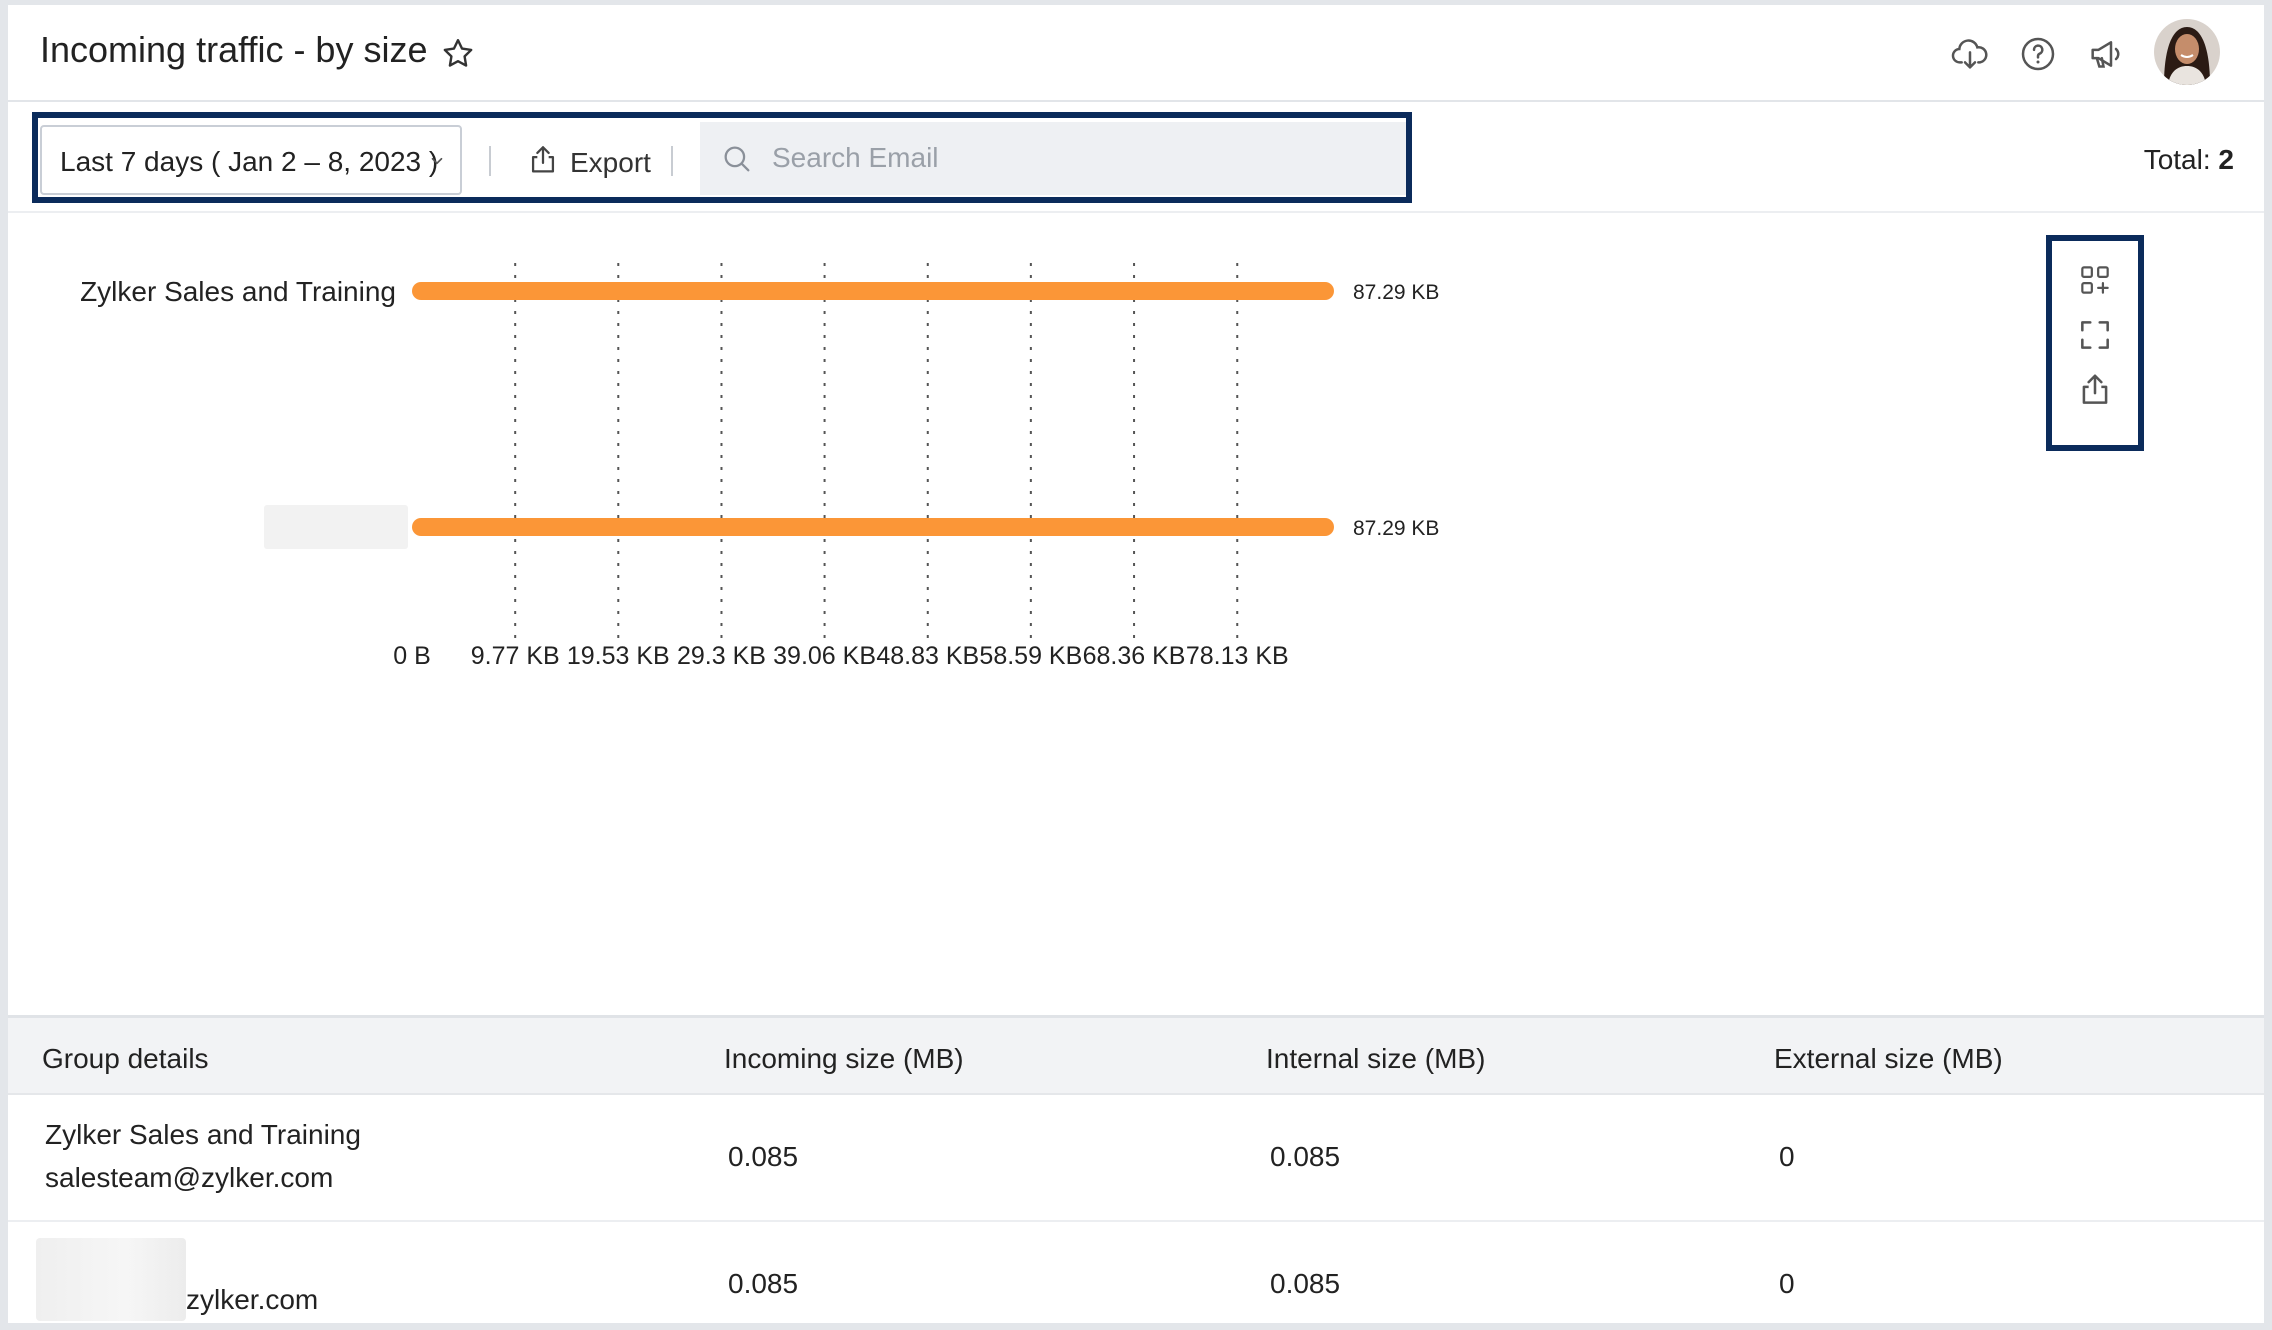  I want to click on widgets-icon, so click(2095, 280).